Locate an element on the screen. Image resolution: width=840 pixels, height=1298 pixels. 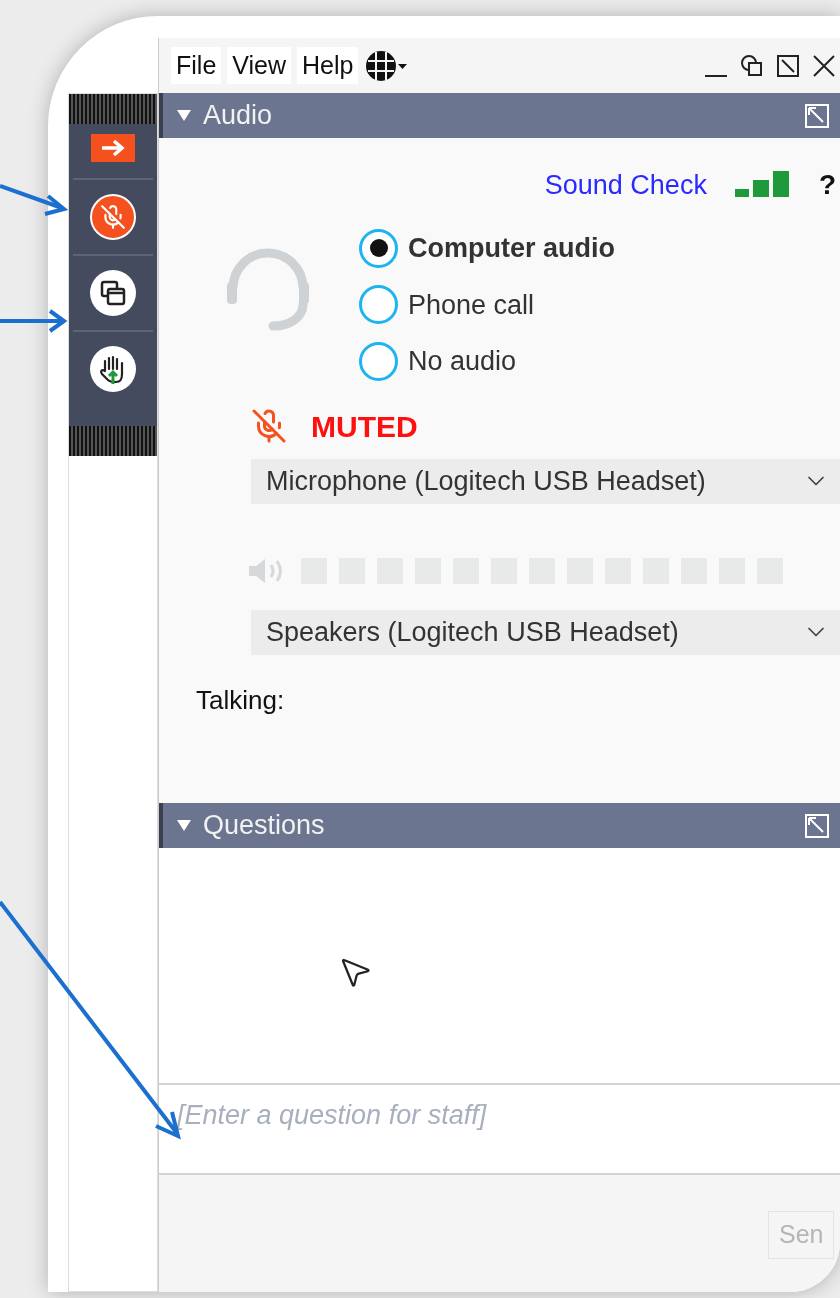
talking-label: Talking: is located at coordinates (241, 700).